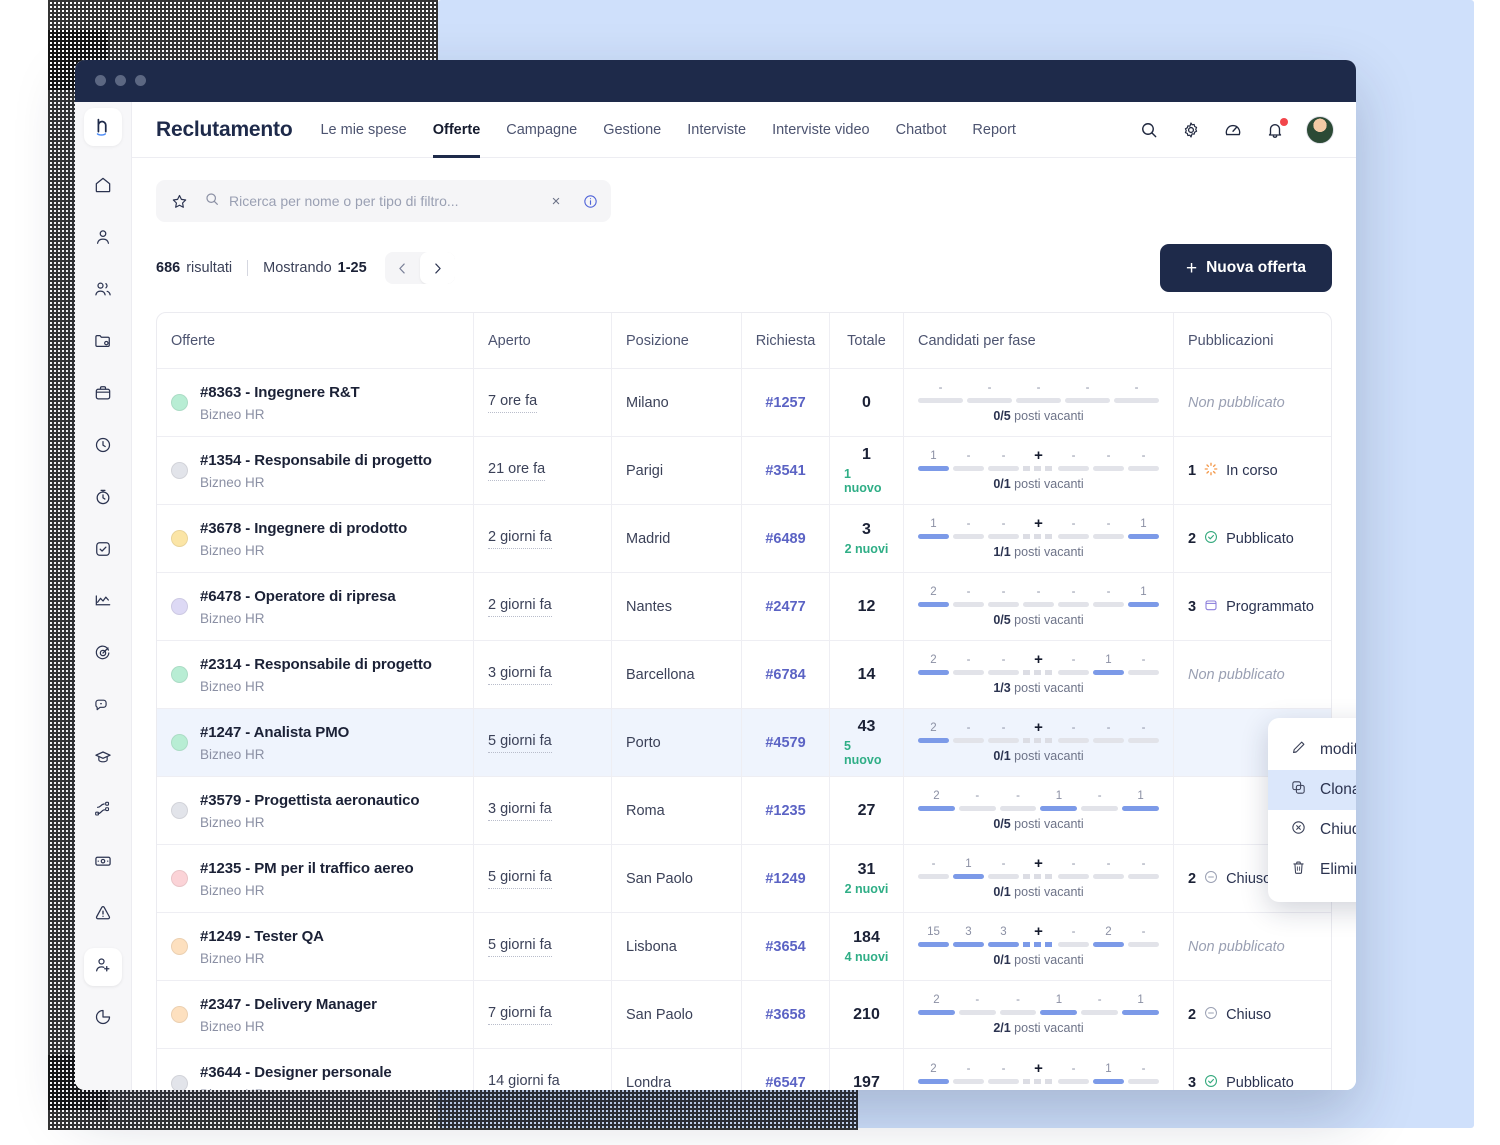 This screenshot has width=1500, height=1145. What do you see at coordinates (866, 341) in the screenshot?
I see `col-totale: Totale` at bounding box center [866, 341].